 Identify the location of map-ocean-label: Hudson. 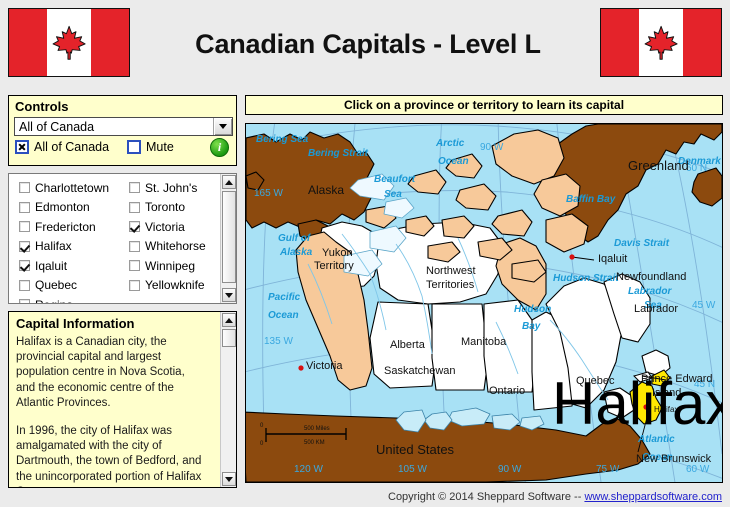
(532, 309).